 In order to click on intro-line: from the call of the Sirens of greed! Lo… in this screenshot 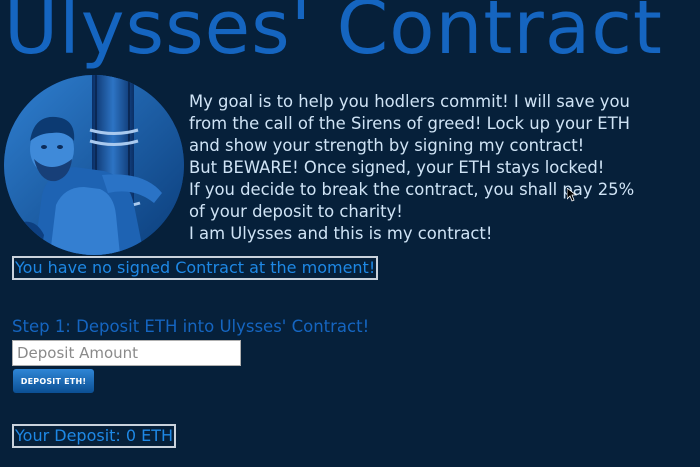, I will do `click(410, 123)`.